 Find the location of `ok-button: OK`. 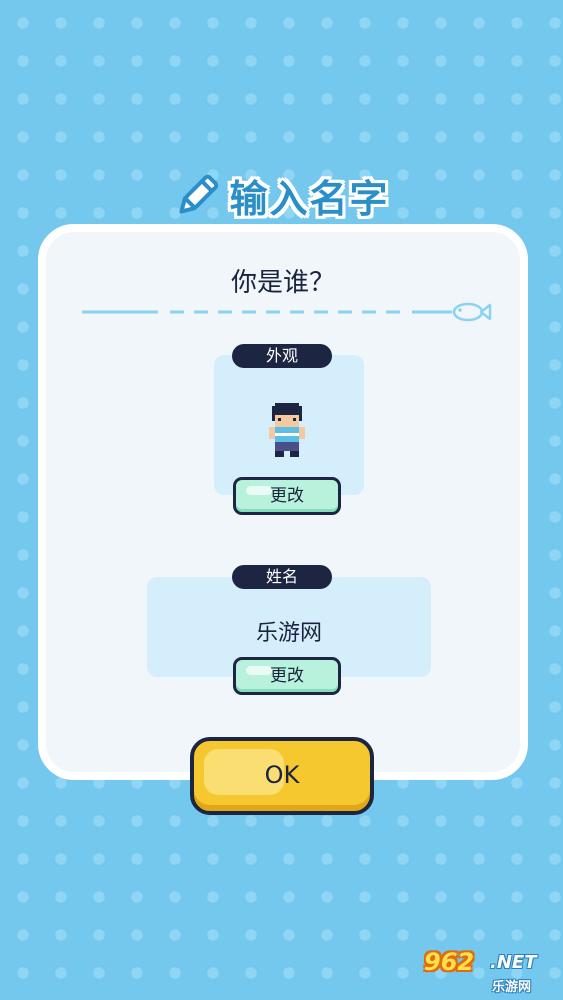

ok-button: OK is located at coordinates (282, 776).